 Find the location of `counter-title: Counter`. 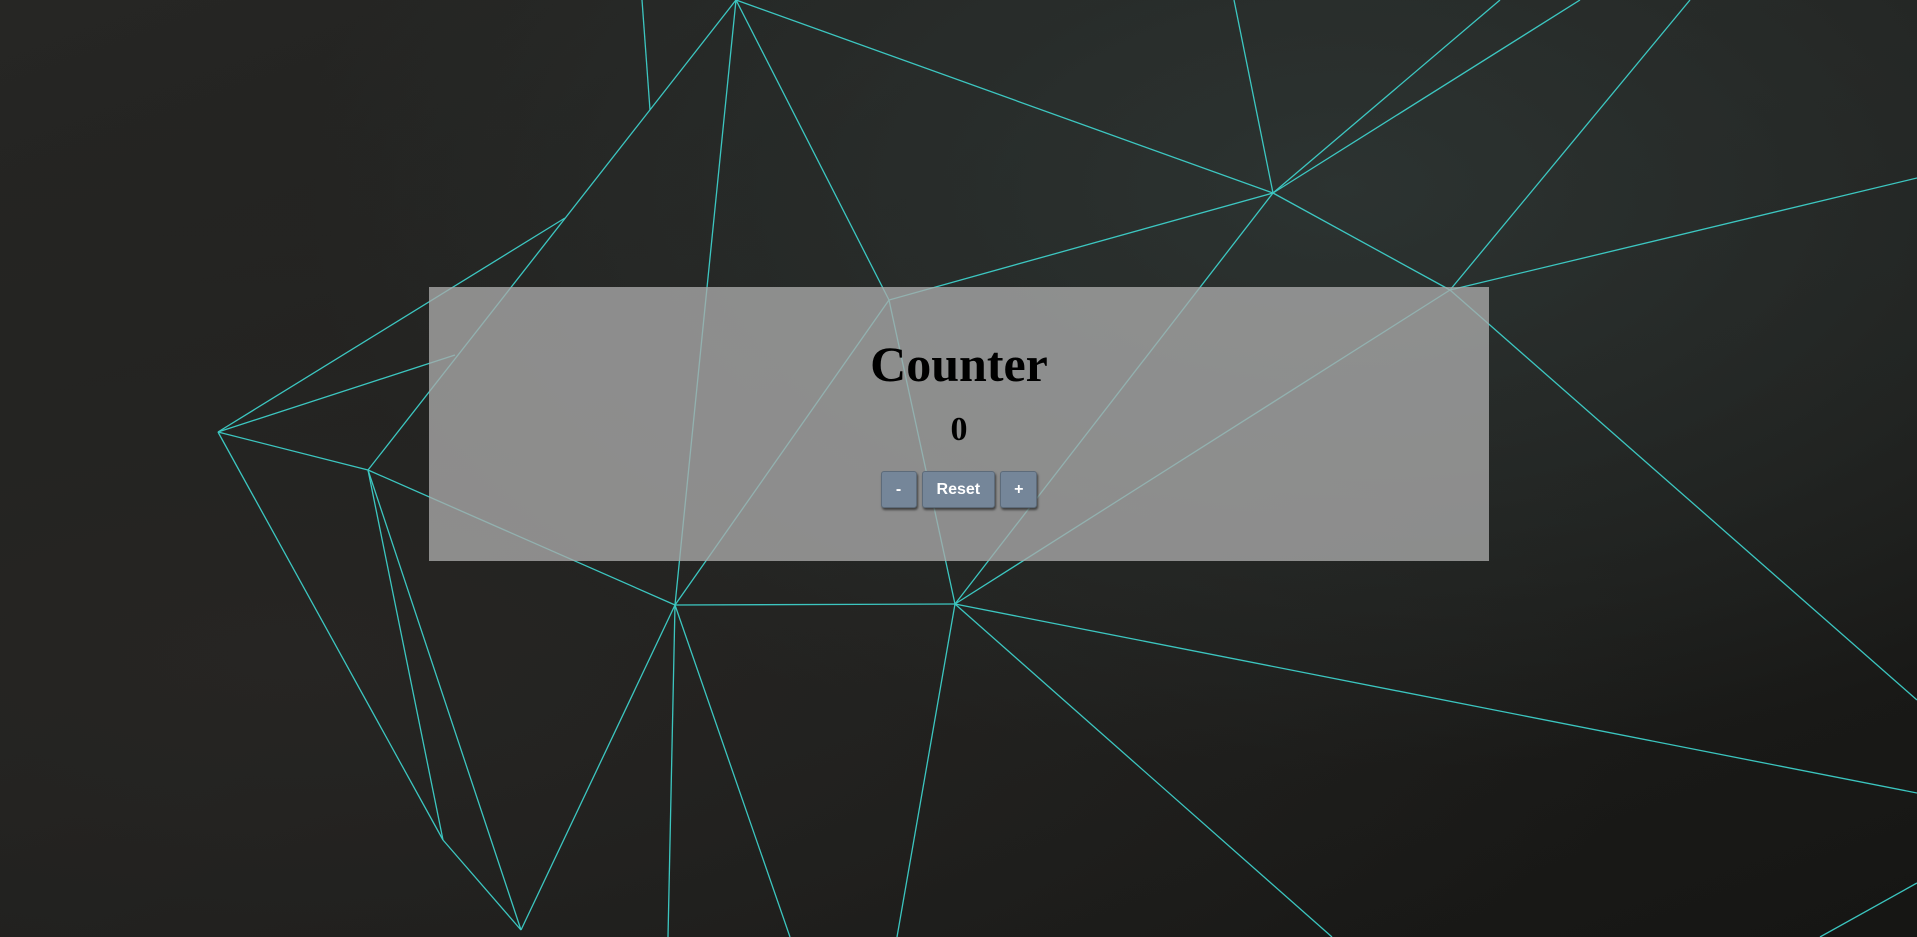

counter-title: Counter is located at coordinates (959, 364).